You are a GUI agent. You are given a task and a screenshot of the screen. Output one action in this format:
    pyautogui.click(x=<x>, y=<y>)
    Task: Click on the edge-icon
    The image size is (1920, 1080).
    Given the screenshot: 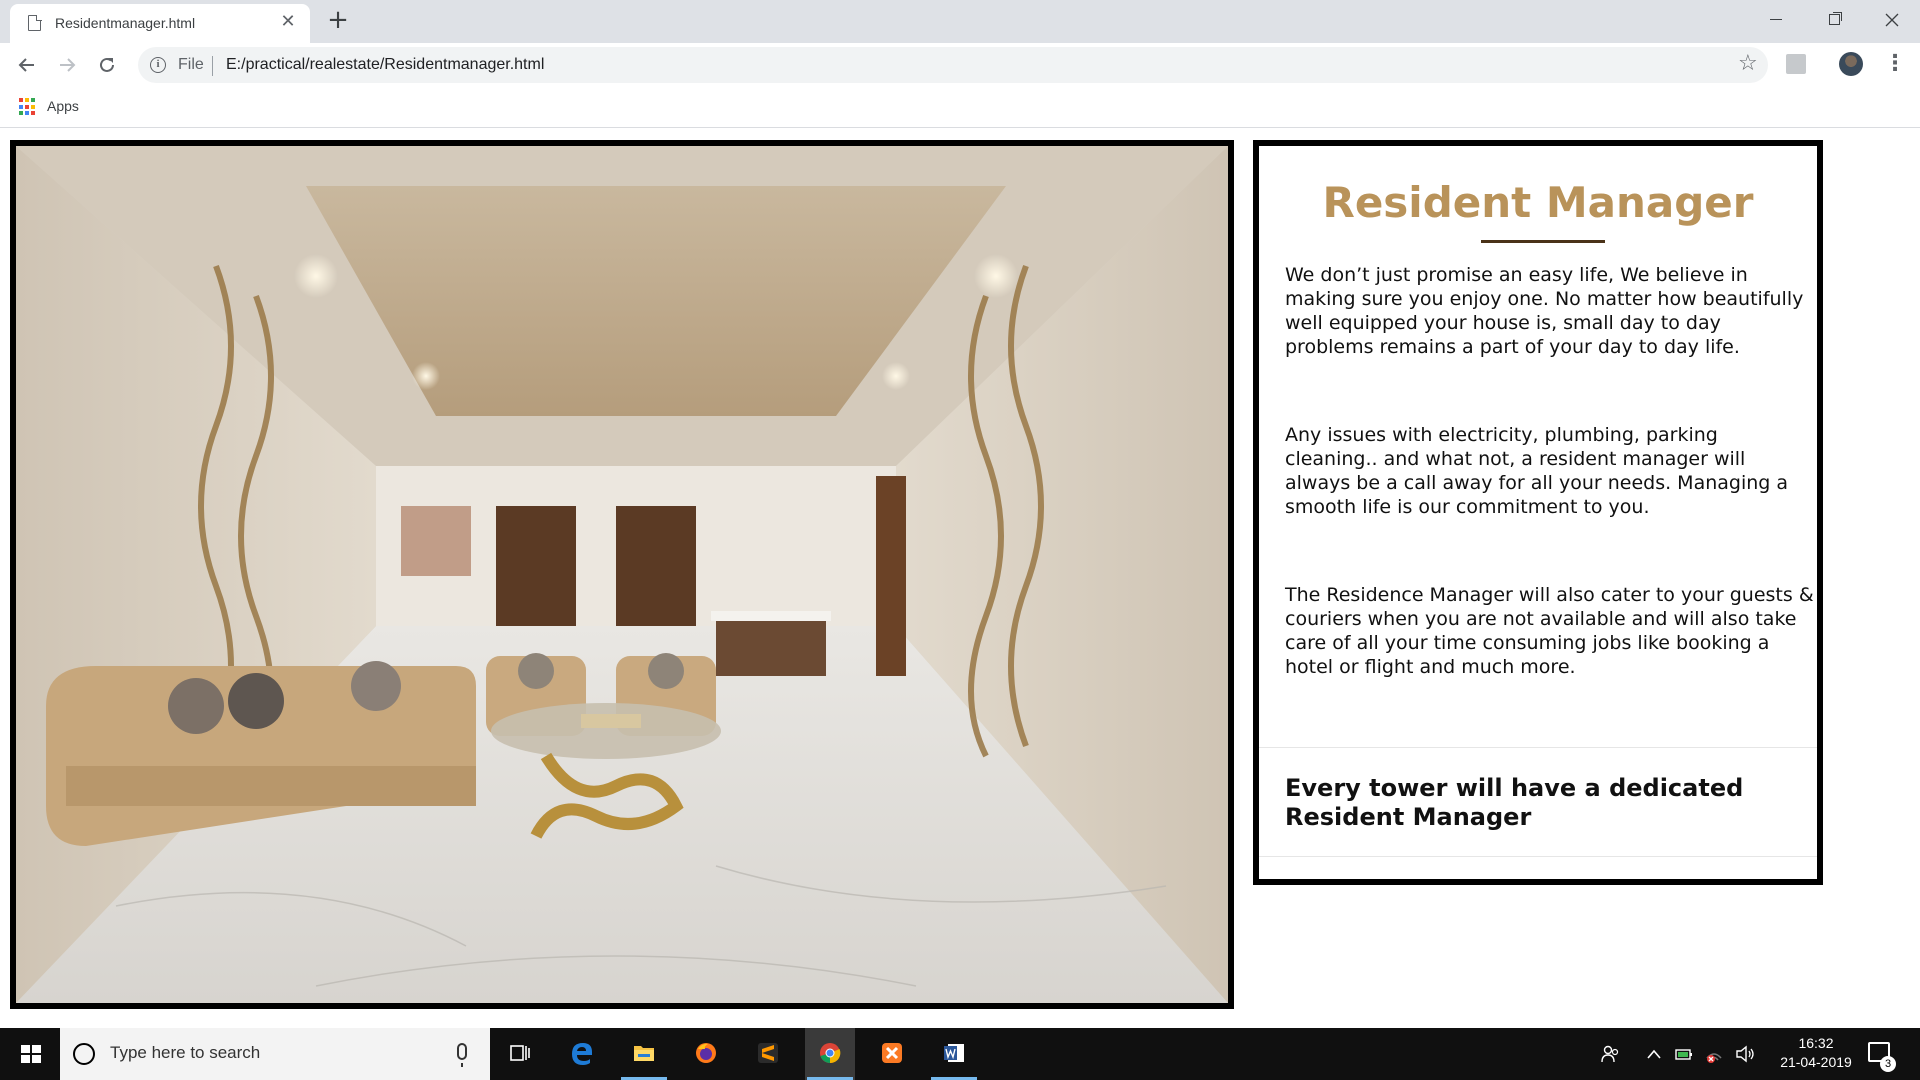 What is the action you would take?
    pyautogui.click(x=582, y=1054)
    